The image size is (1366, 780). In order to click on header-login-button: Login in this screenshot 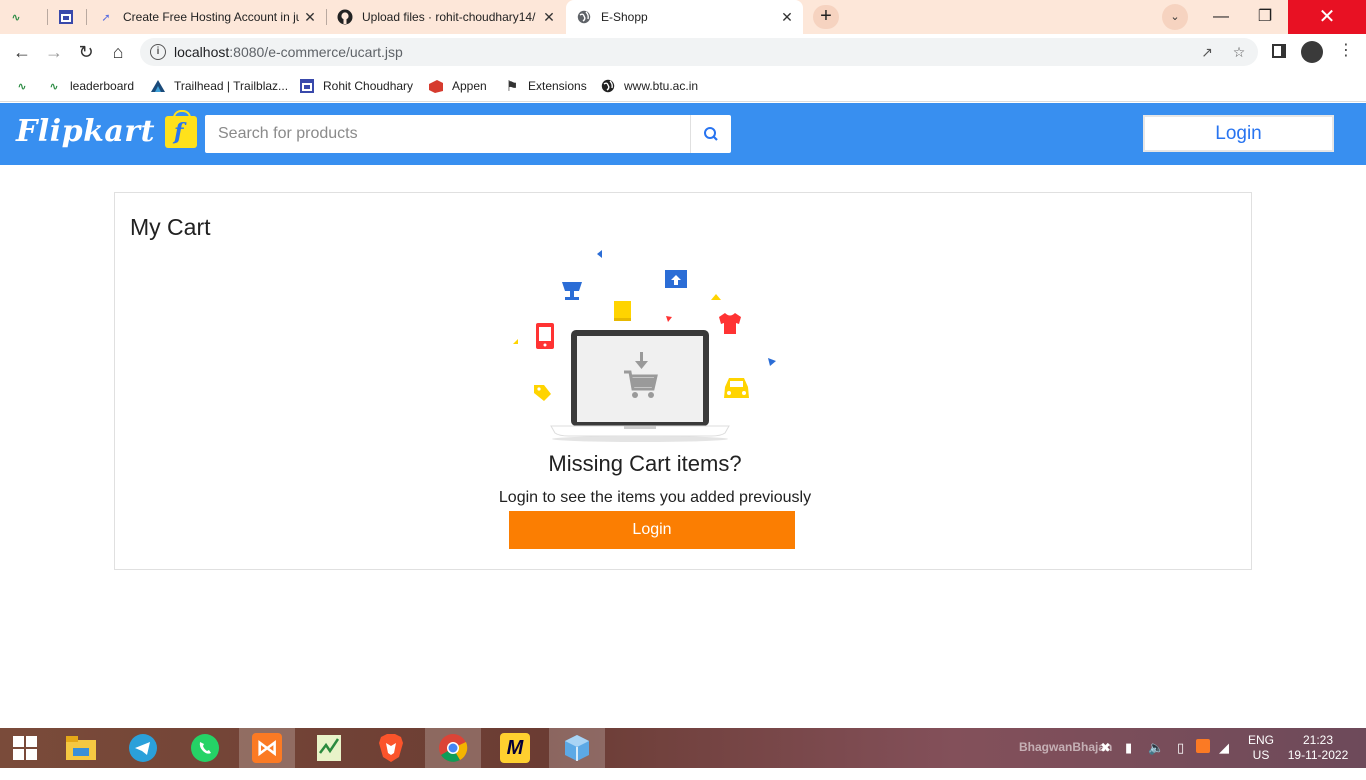, I will do `click(1238, 133)`.